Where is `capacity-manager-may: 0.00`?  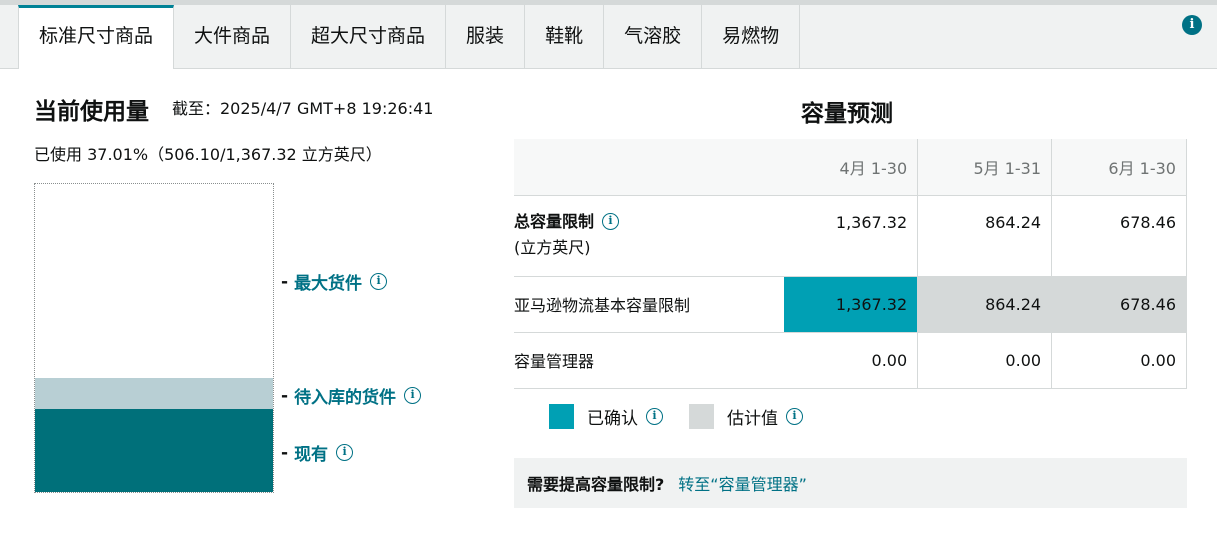
capacity-manager-may: 0.00 is located at coordinates (985, 360).